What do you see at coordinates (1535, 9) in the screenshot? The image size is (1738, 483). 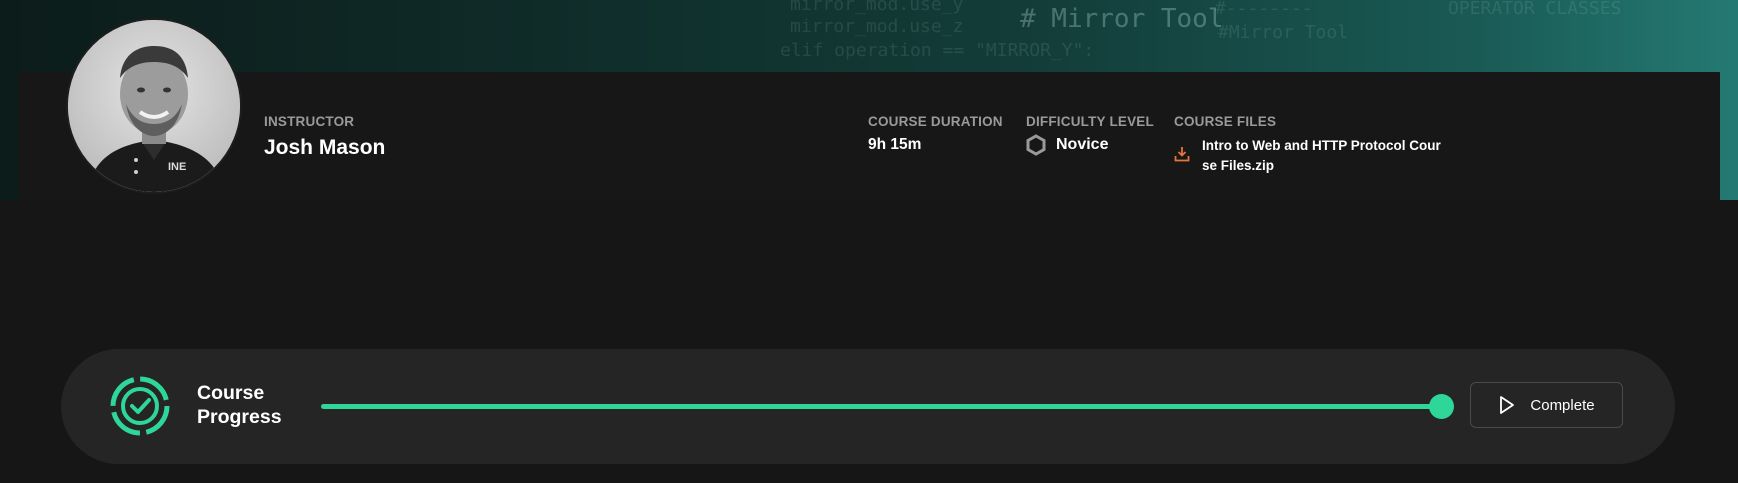 I see `code-line: OPERATOR CLASSES` at bounding box center [1535, 9].